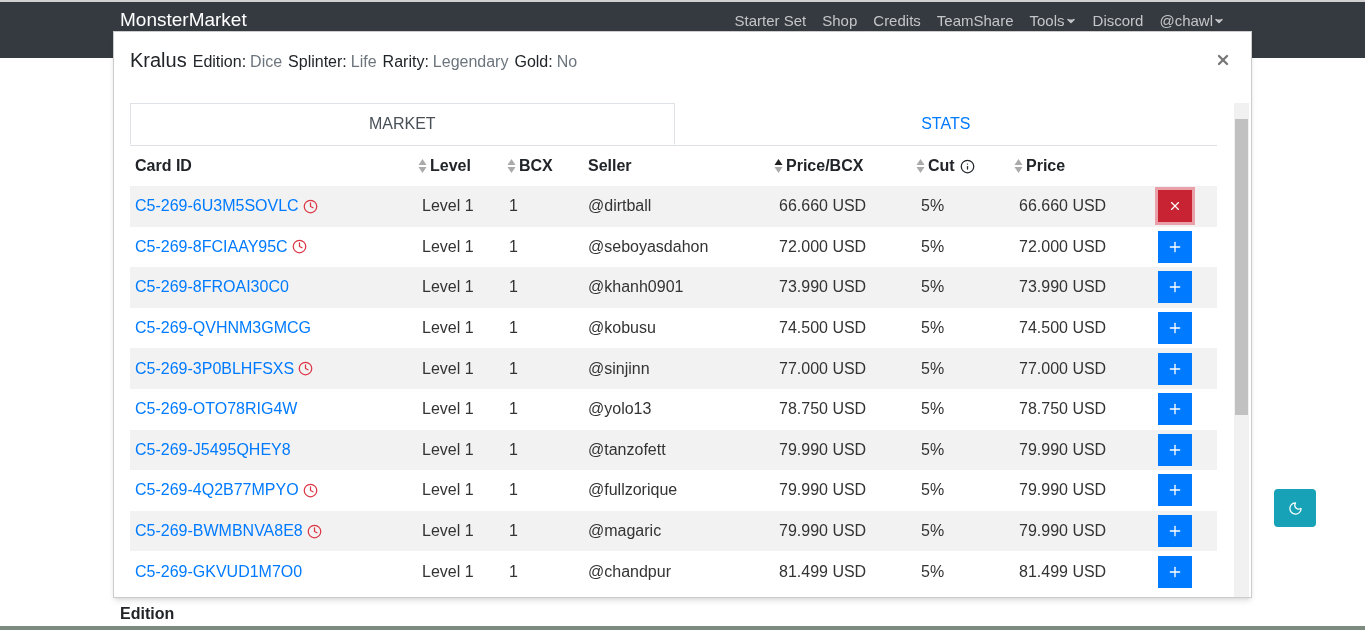 The height and width of the screenshot is (630, 1365). What do you see at coordinates (627, 449) in the screenshot?
I see `table-cell-text: @tanzofett` at bounding box center [627, 449].